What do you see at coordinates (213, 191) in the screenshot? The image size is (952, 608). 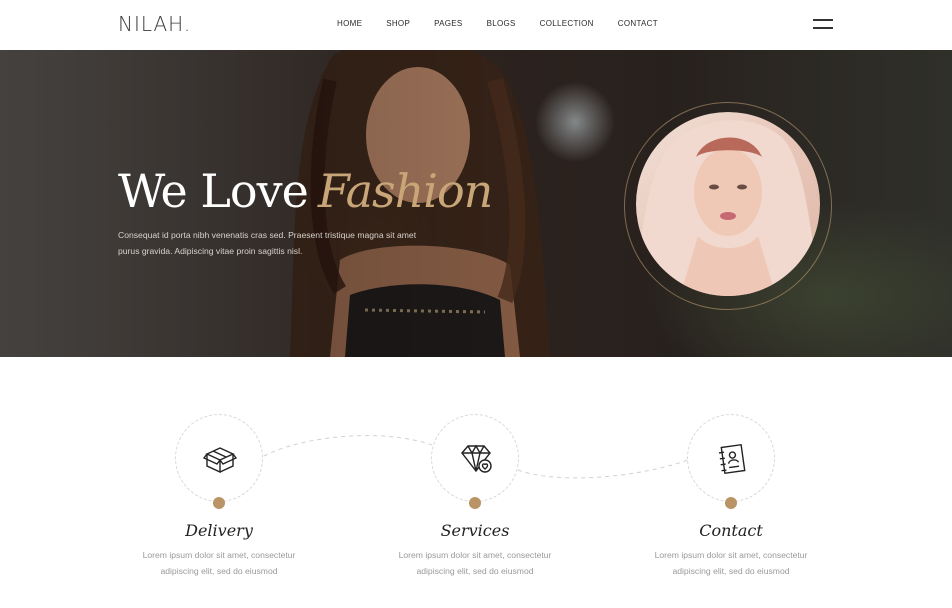 I see `hero-title-plain: We Love` at bounding box center [213, 191].